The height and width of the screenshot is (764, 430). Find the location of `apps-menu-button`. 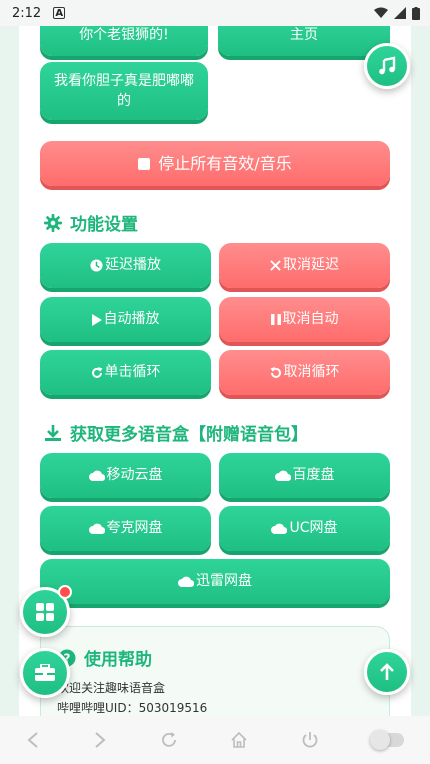

apps-menu-button is located at coordinates (46, 611).